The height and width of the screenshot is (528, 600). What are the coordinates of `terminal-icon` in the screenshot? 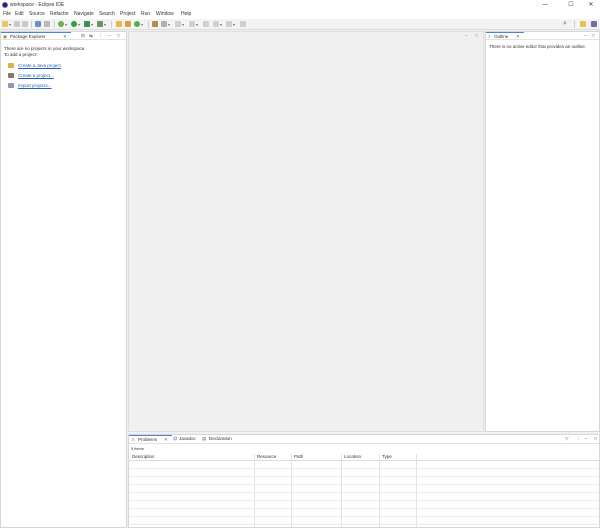 It's located at (38, 24).